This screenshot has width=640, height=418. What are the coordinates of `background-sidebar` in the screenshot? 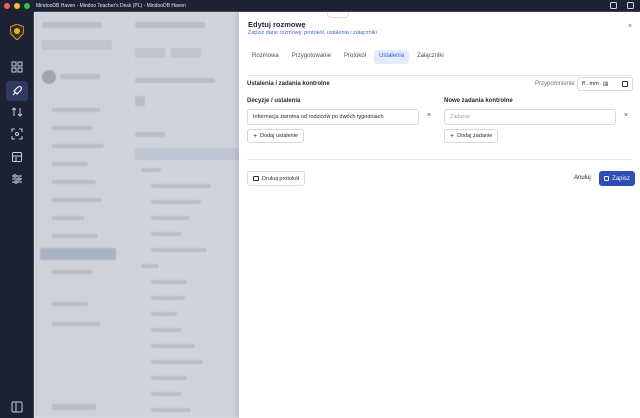 It's located at (81, 215).